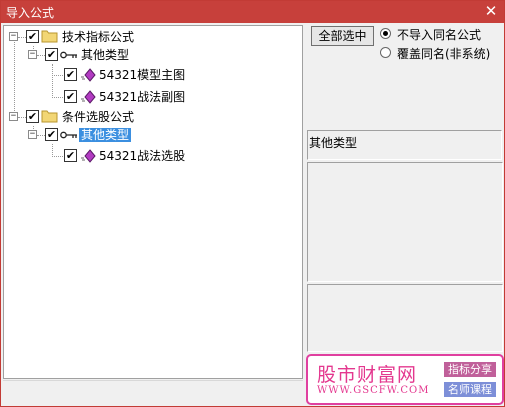  Describe the element at coordinates (405, 222) in the screenshot. I see `description-panel` at that location.